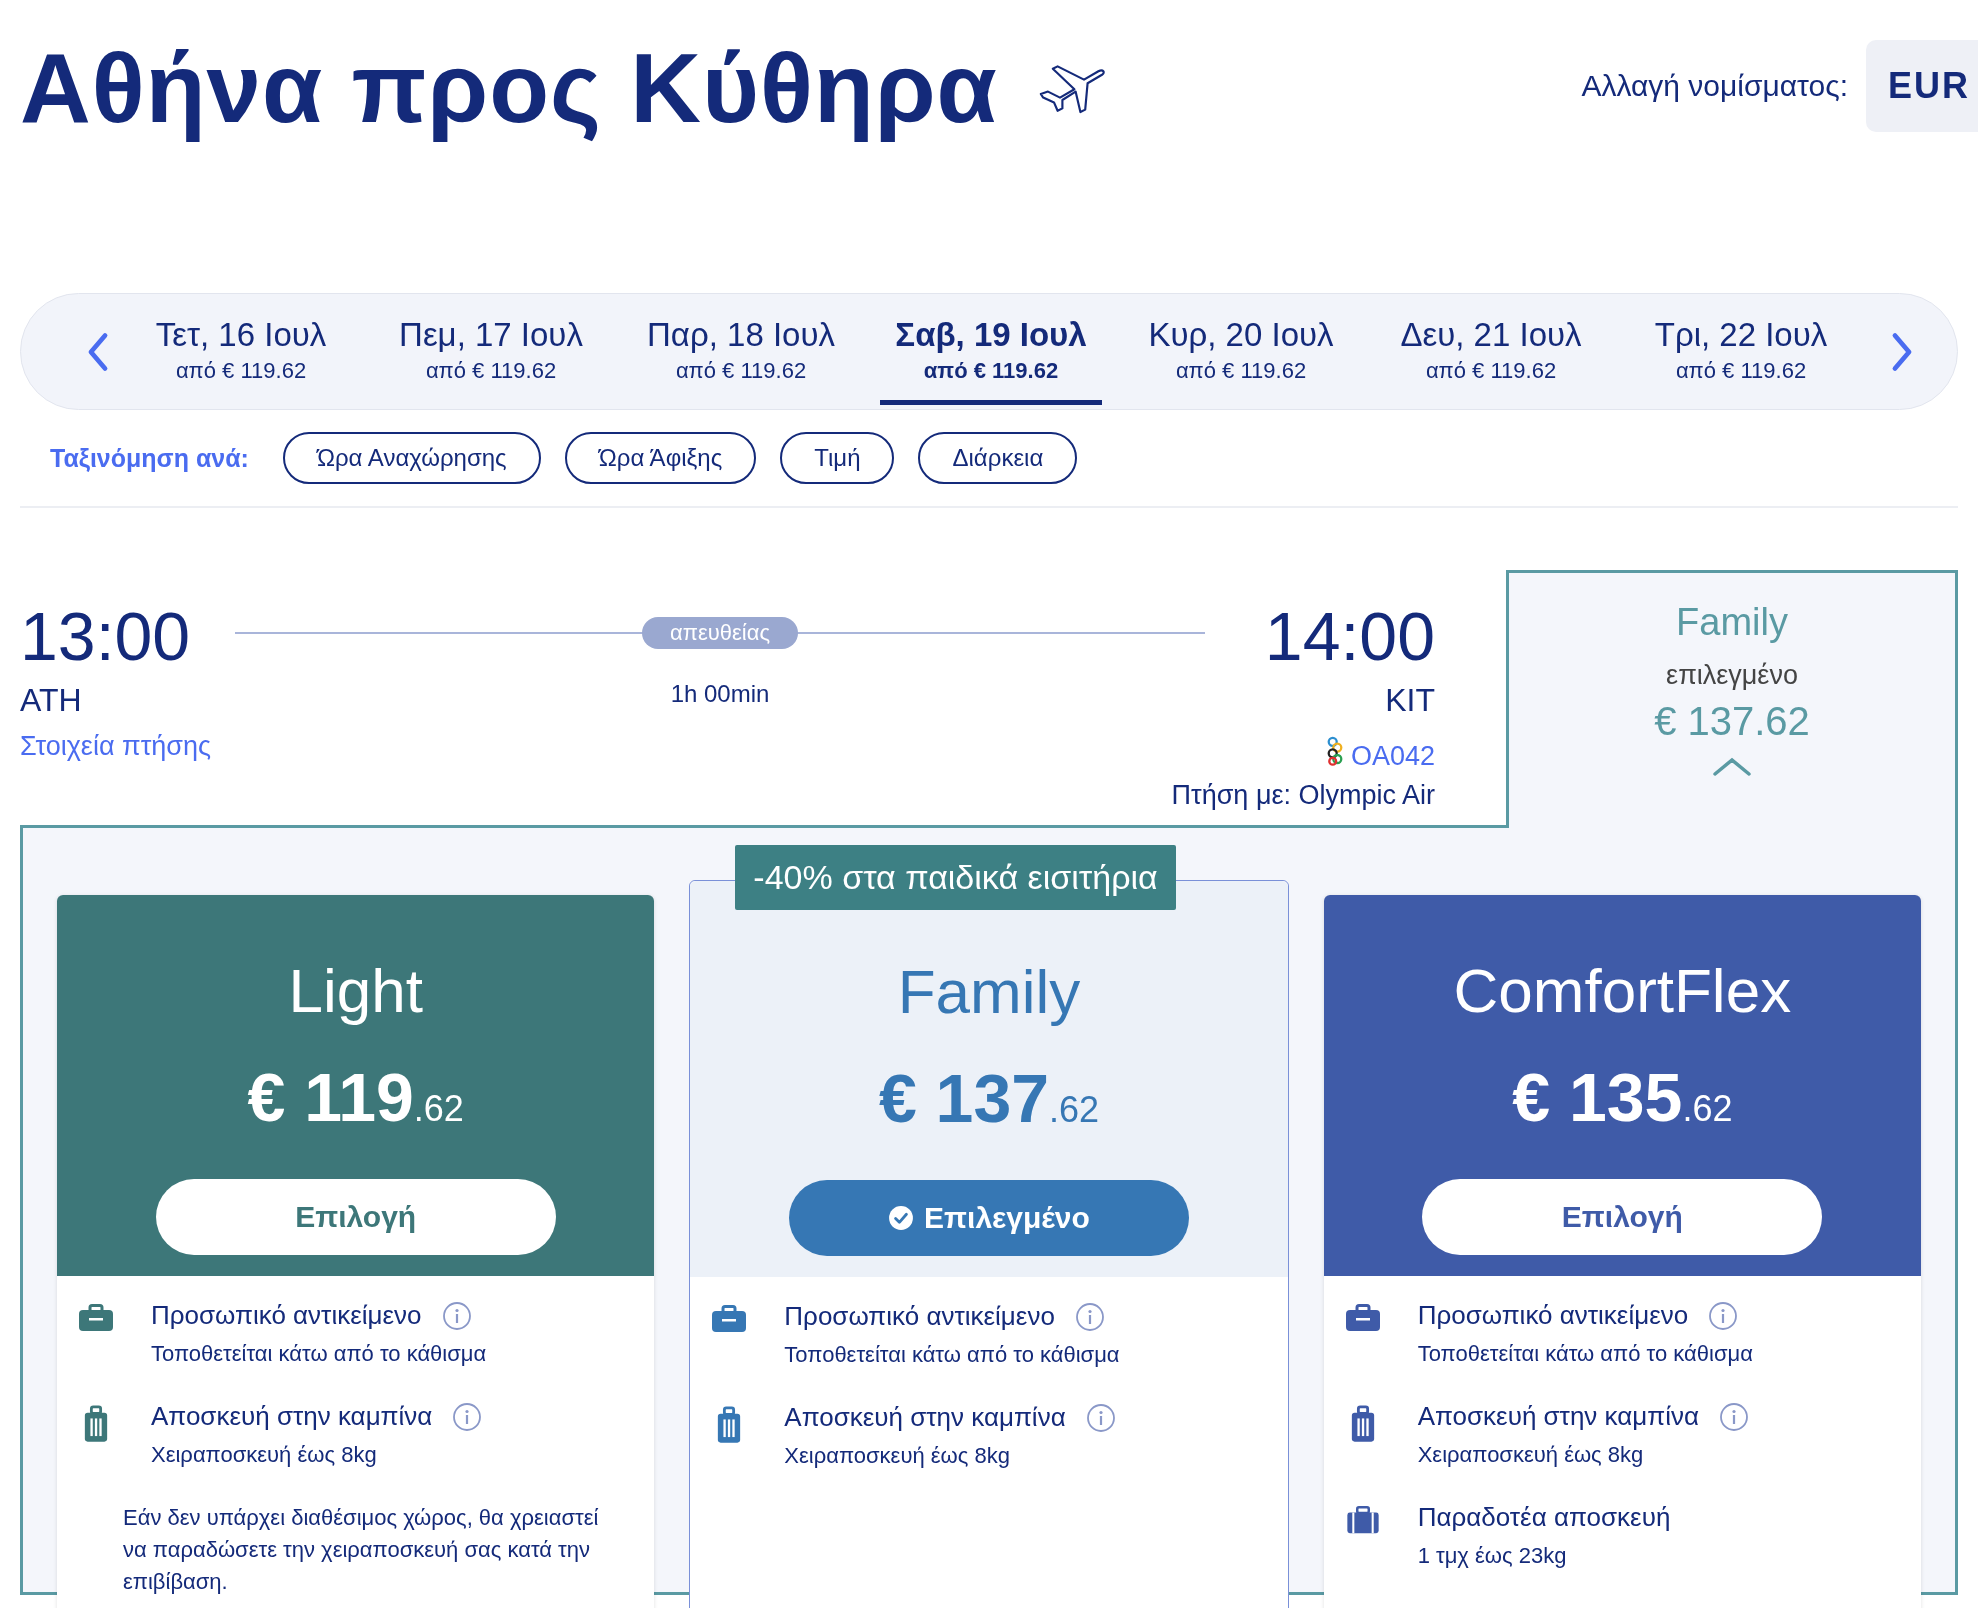  Describe the element at coordinates (1492, 1556) in the screenshot. I see `feature-description: 1 τμχ έως 23kg` at that location.